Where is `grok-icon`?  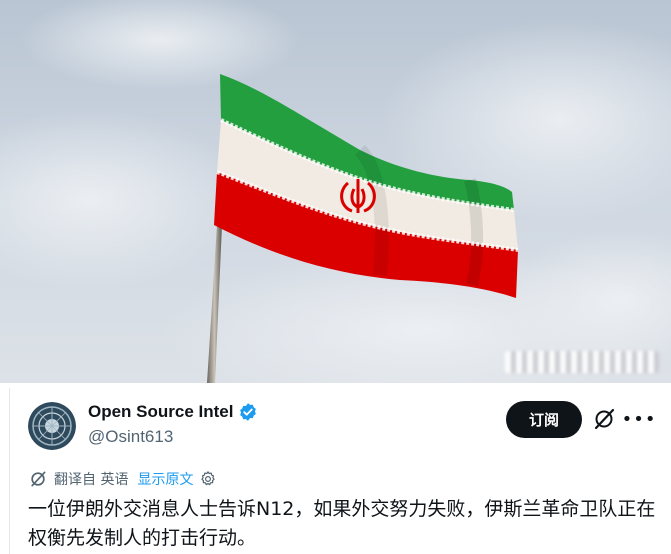 grok-icon is located at coordinates (604, 419).